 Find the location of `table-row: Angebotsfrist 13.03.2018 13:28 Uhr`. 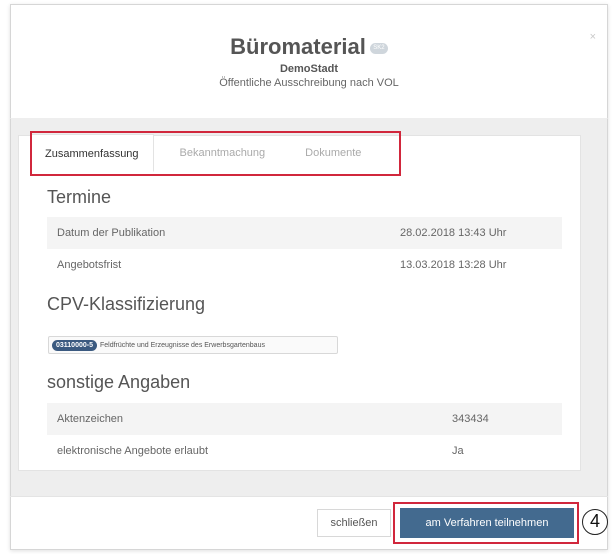

table-row: Angebotsfrist 13.03.2018 13:28 Uhr is located at coordinates (304, 265).